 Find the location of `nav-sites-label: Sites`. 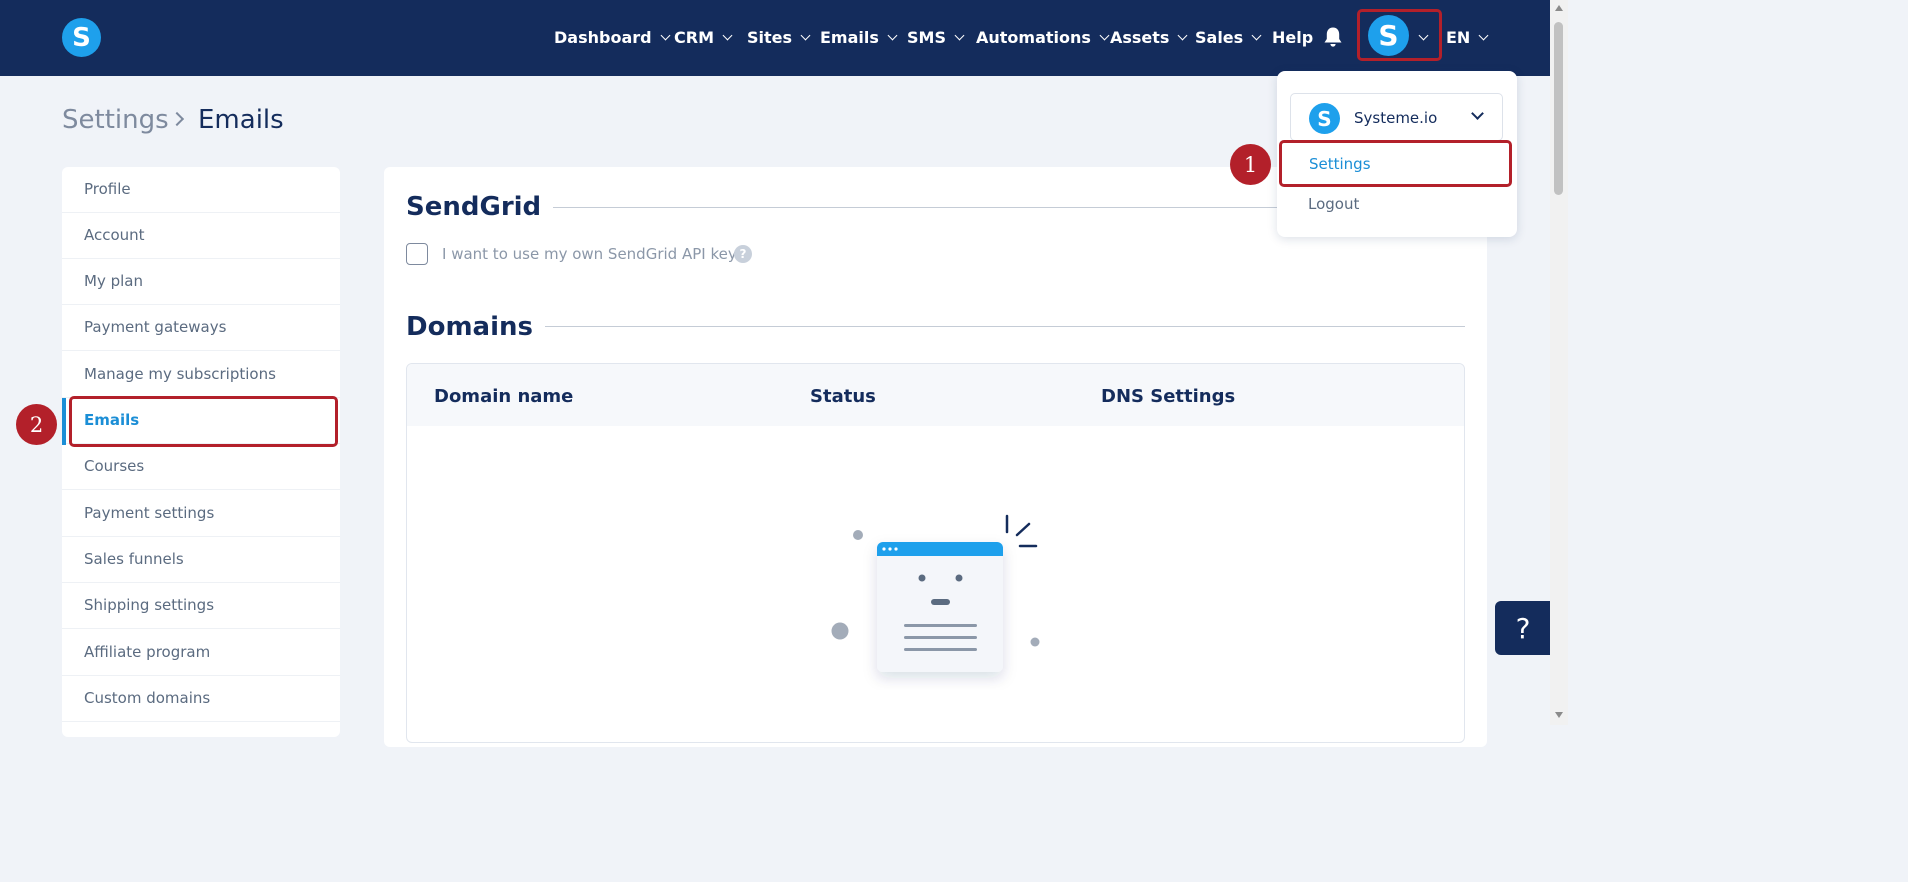

nav-sites-label: Sites is located at coordinates (770, 37).